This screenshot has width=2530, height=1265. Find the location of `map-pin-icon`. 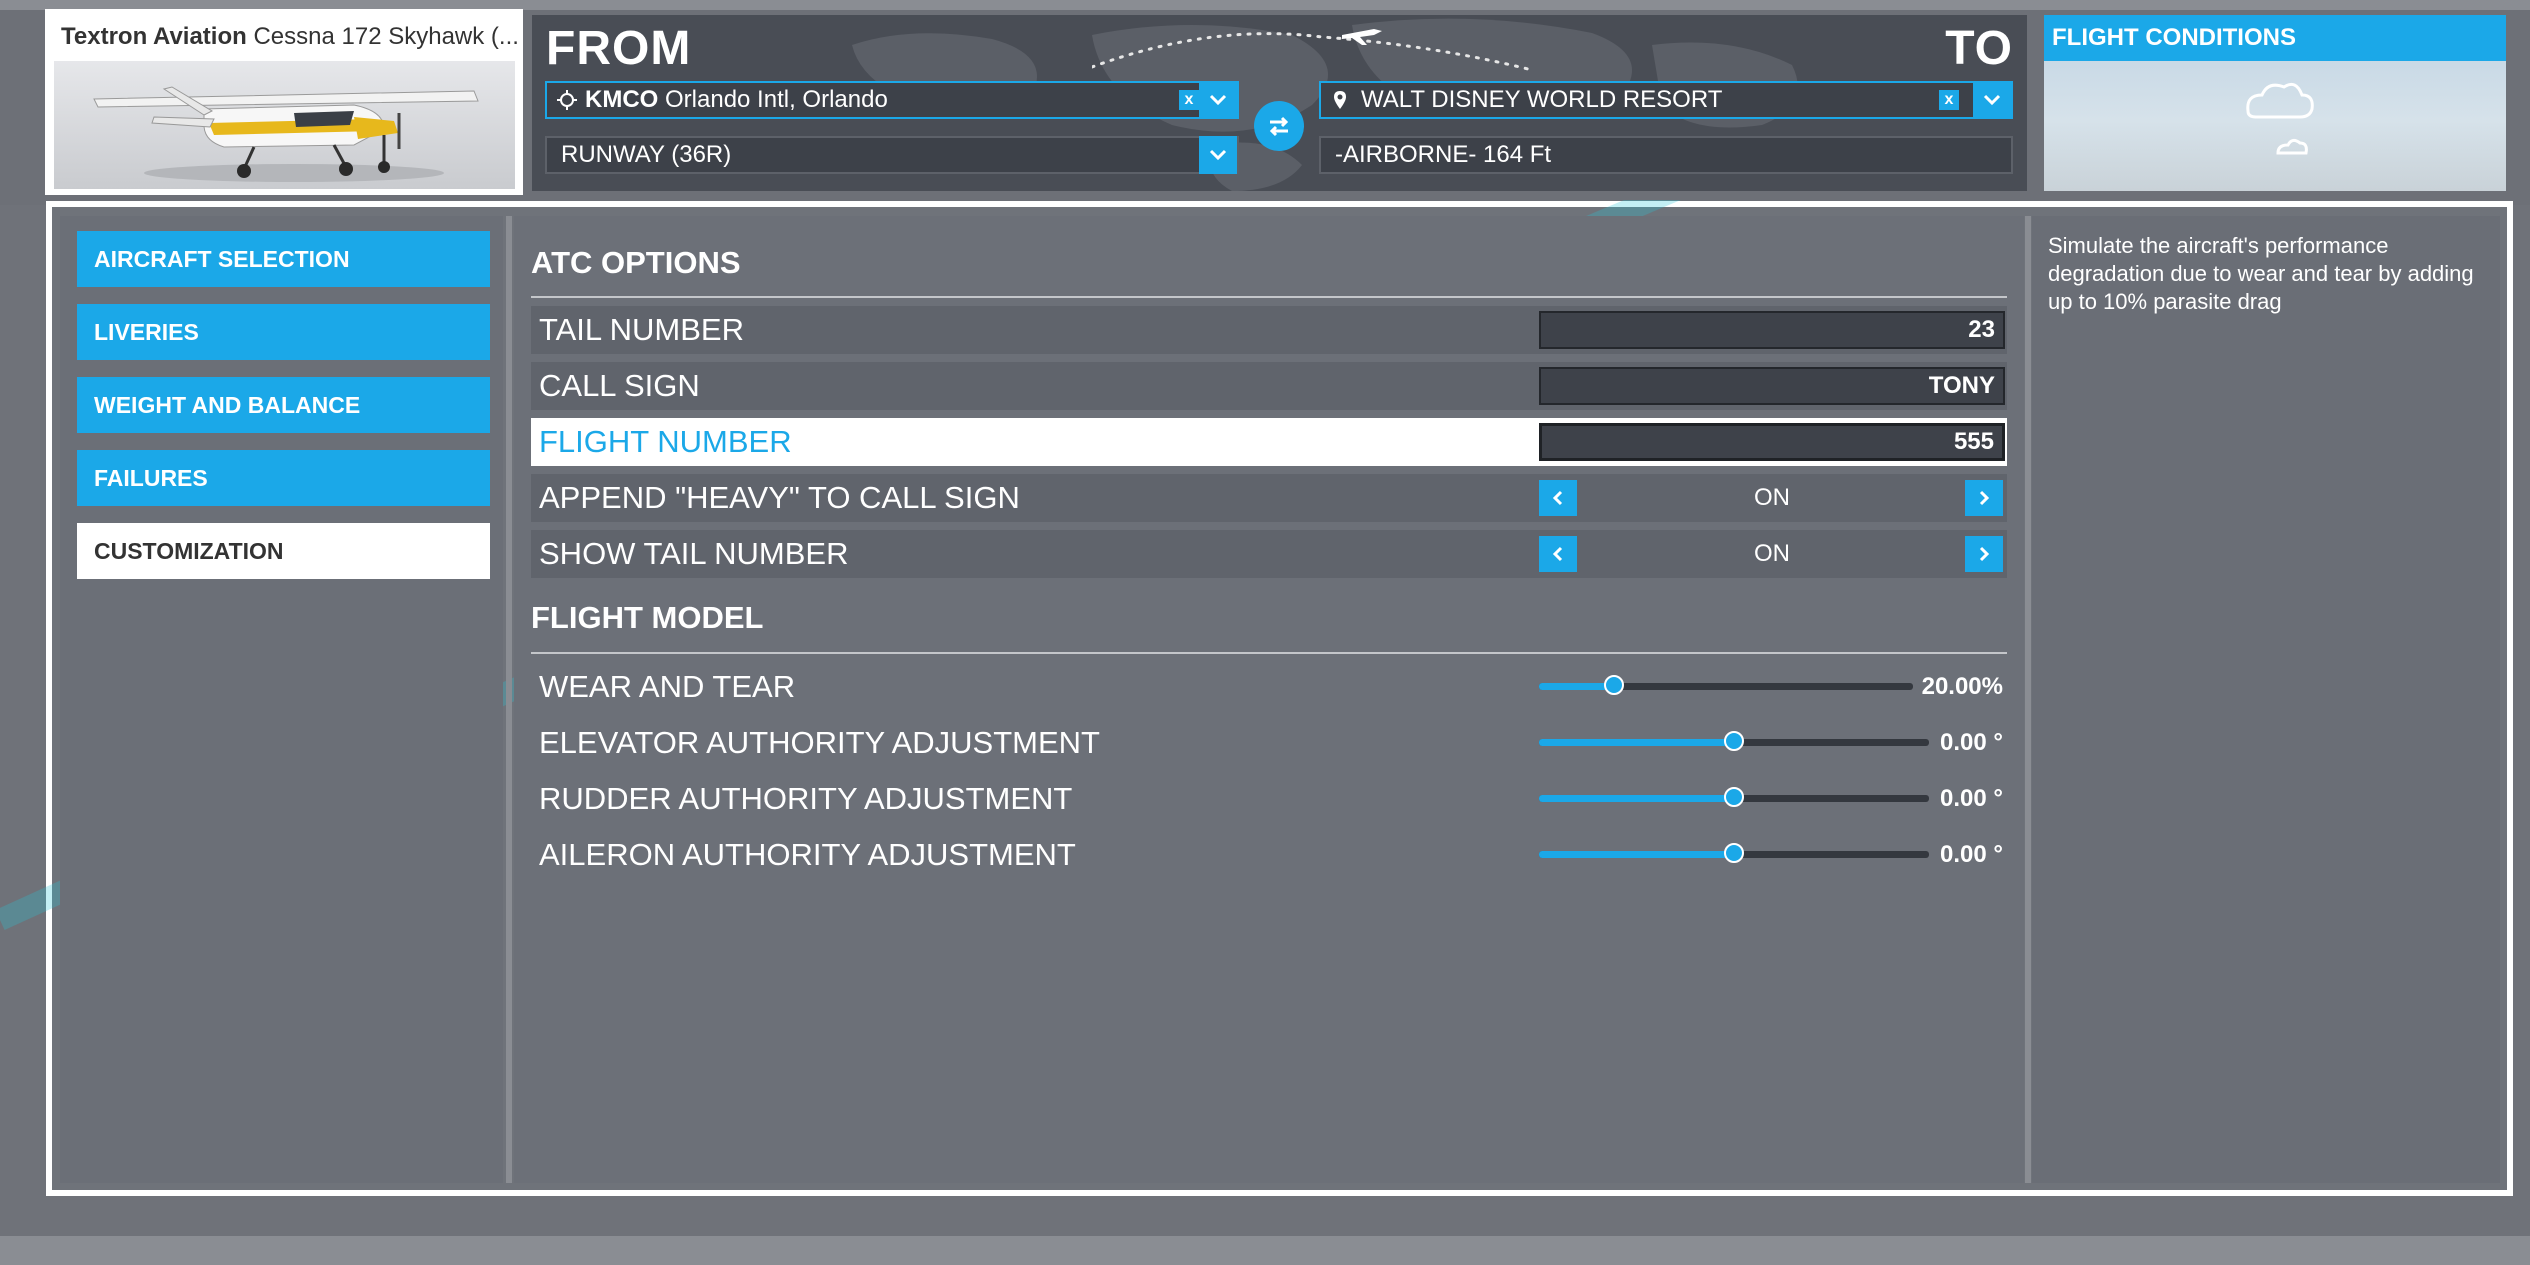

map-pin-icon is located at coordinates (1340, 100).